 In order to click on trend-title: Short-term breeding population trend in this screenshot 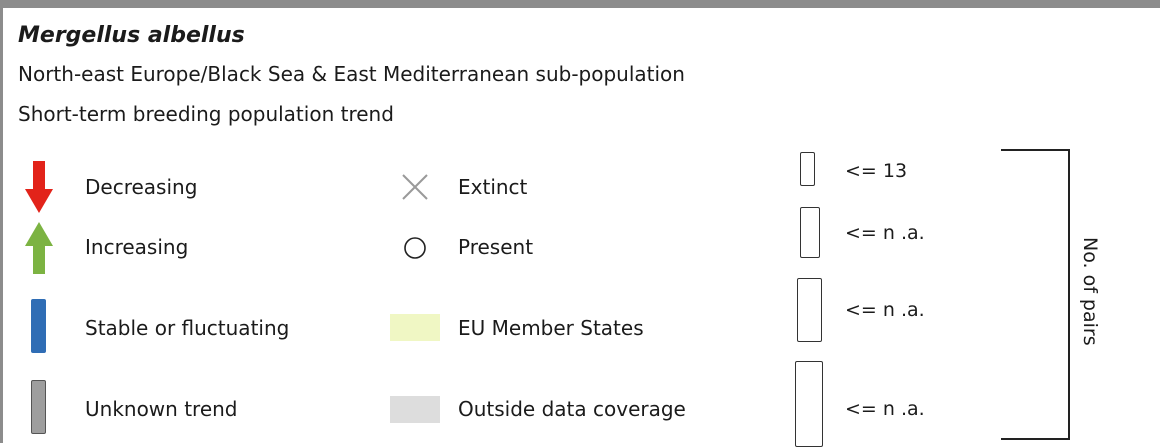, I will do `click(206, 114)`.